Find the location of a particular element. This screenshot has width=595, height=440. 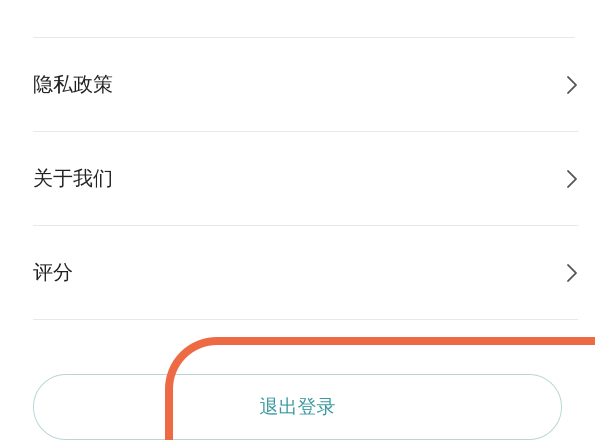

menu-item-label: 关于我们 is located at coordinates (73, 178).